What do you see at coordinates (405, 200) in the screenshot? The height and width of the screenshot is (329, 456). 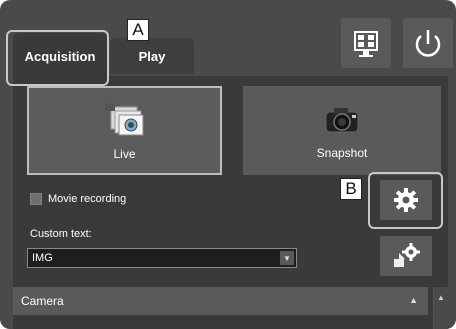 I see `highlight-b` at bounding box center [405, 200].